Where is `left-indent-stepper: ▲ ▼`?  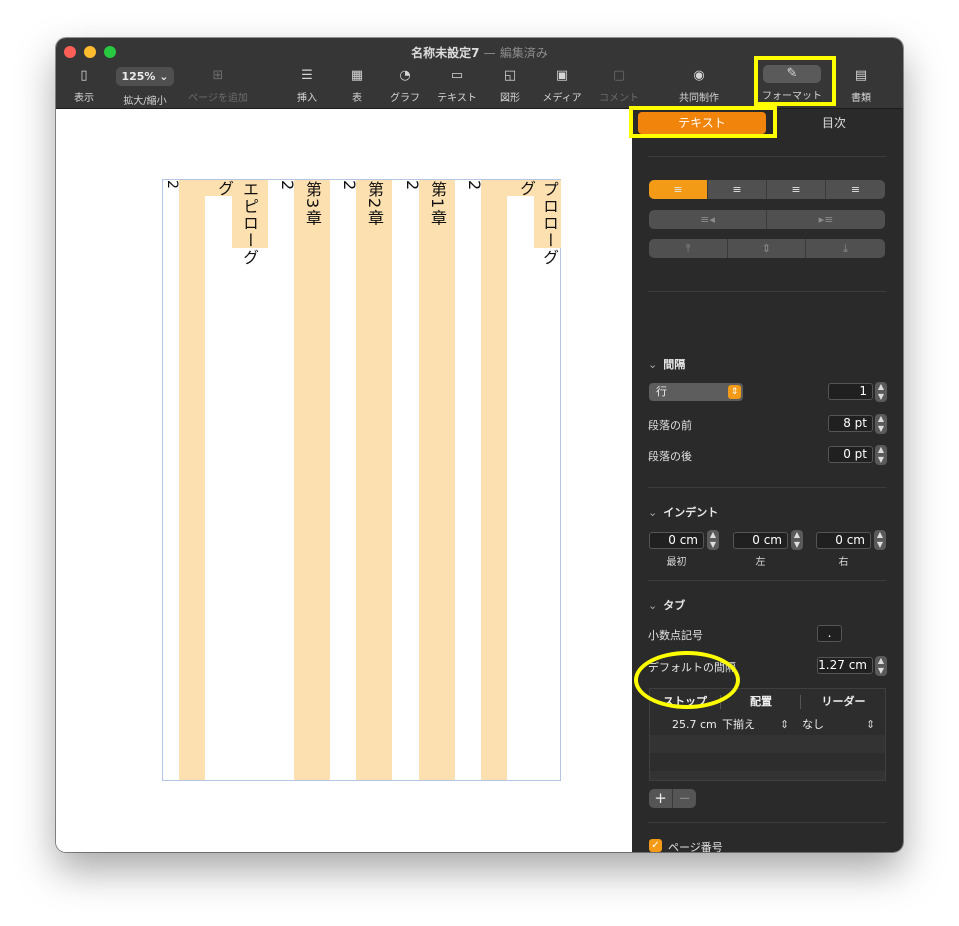
left-indent-stepper: ▲ ▼ is located at coordinates (797, 540).